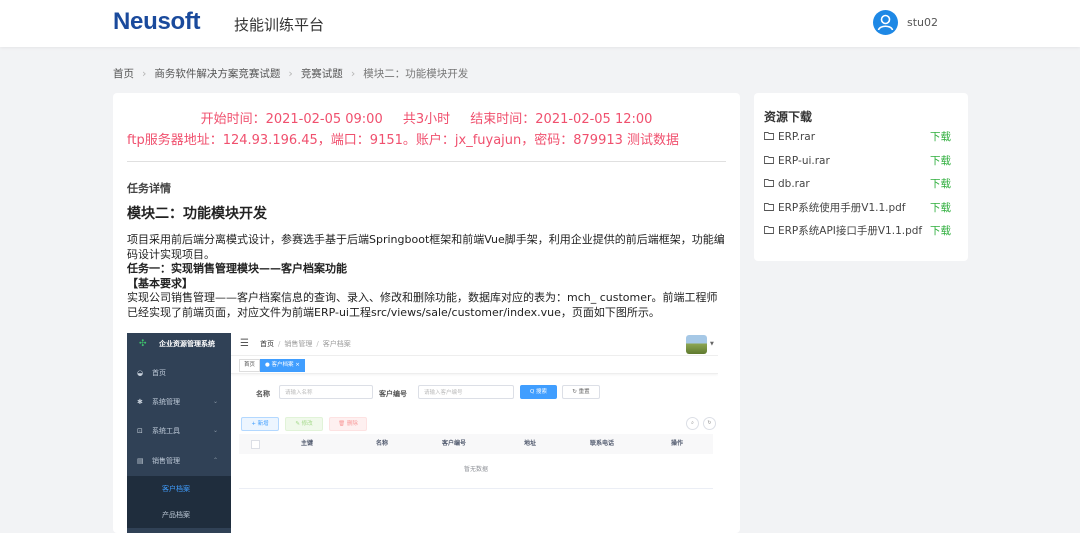 The height and width of the screenshot is (533, 1080). What do you see at coordinates (317, 344) in the screenshot?
I see `erp-breadcrumb-sep: /` at bounding box center [317, 344].